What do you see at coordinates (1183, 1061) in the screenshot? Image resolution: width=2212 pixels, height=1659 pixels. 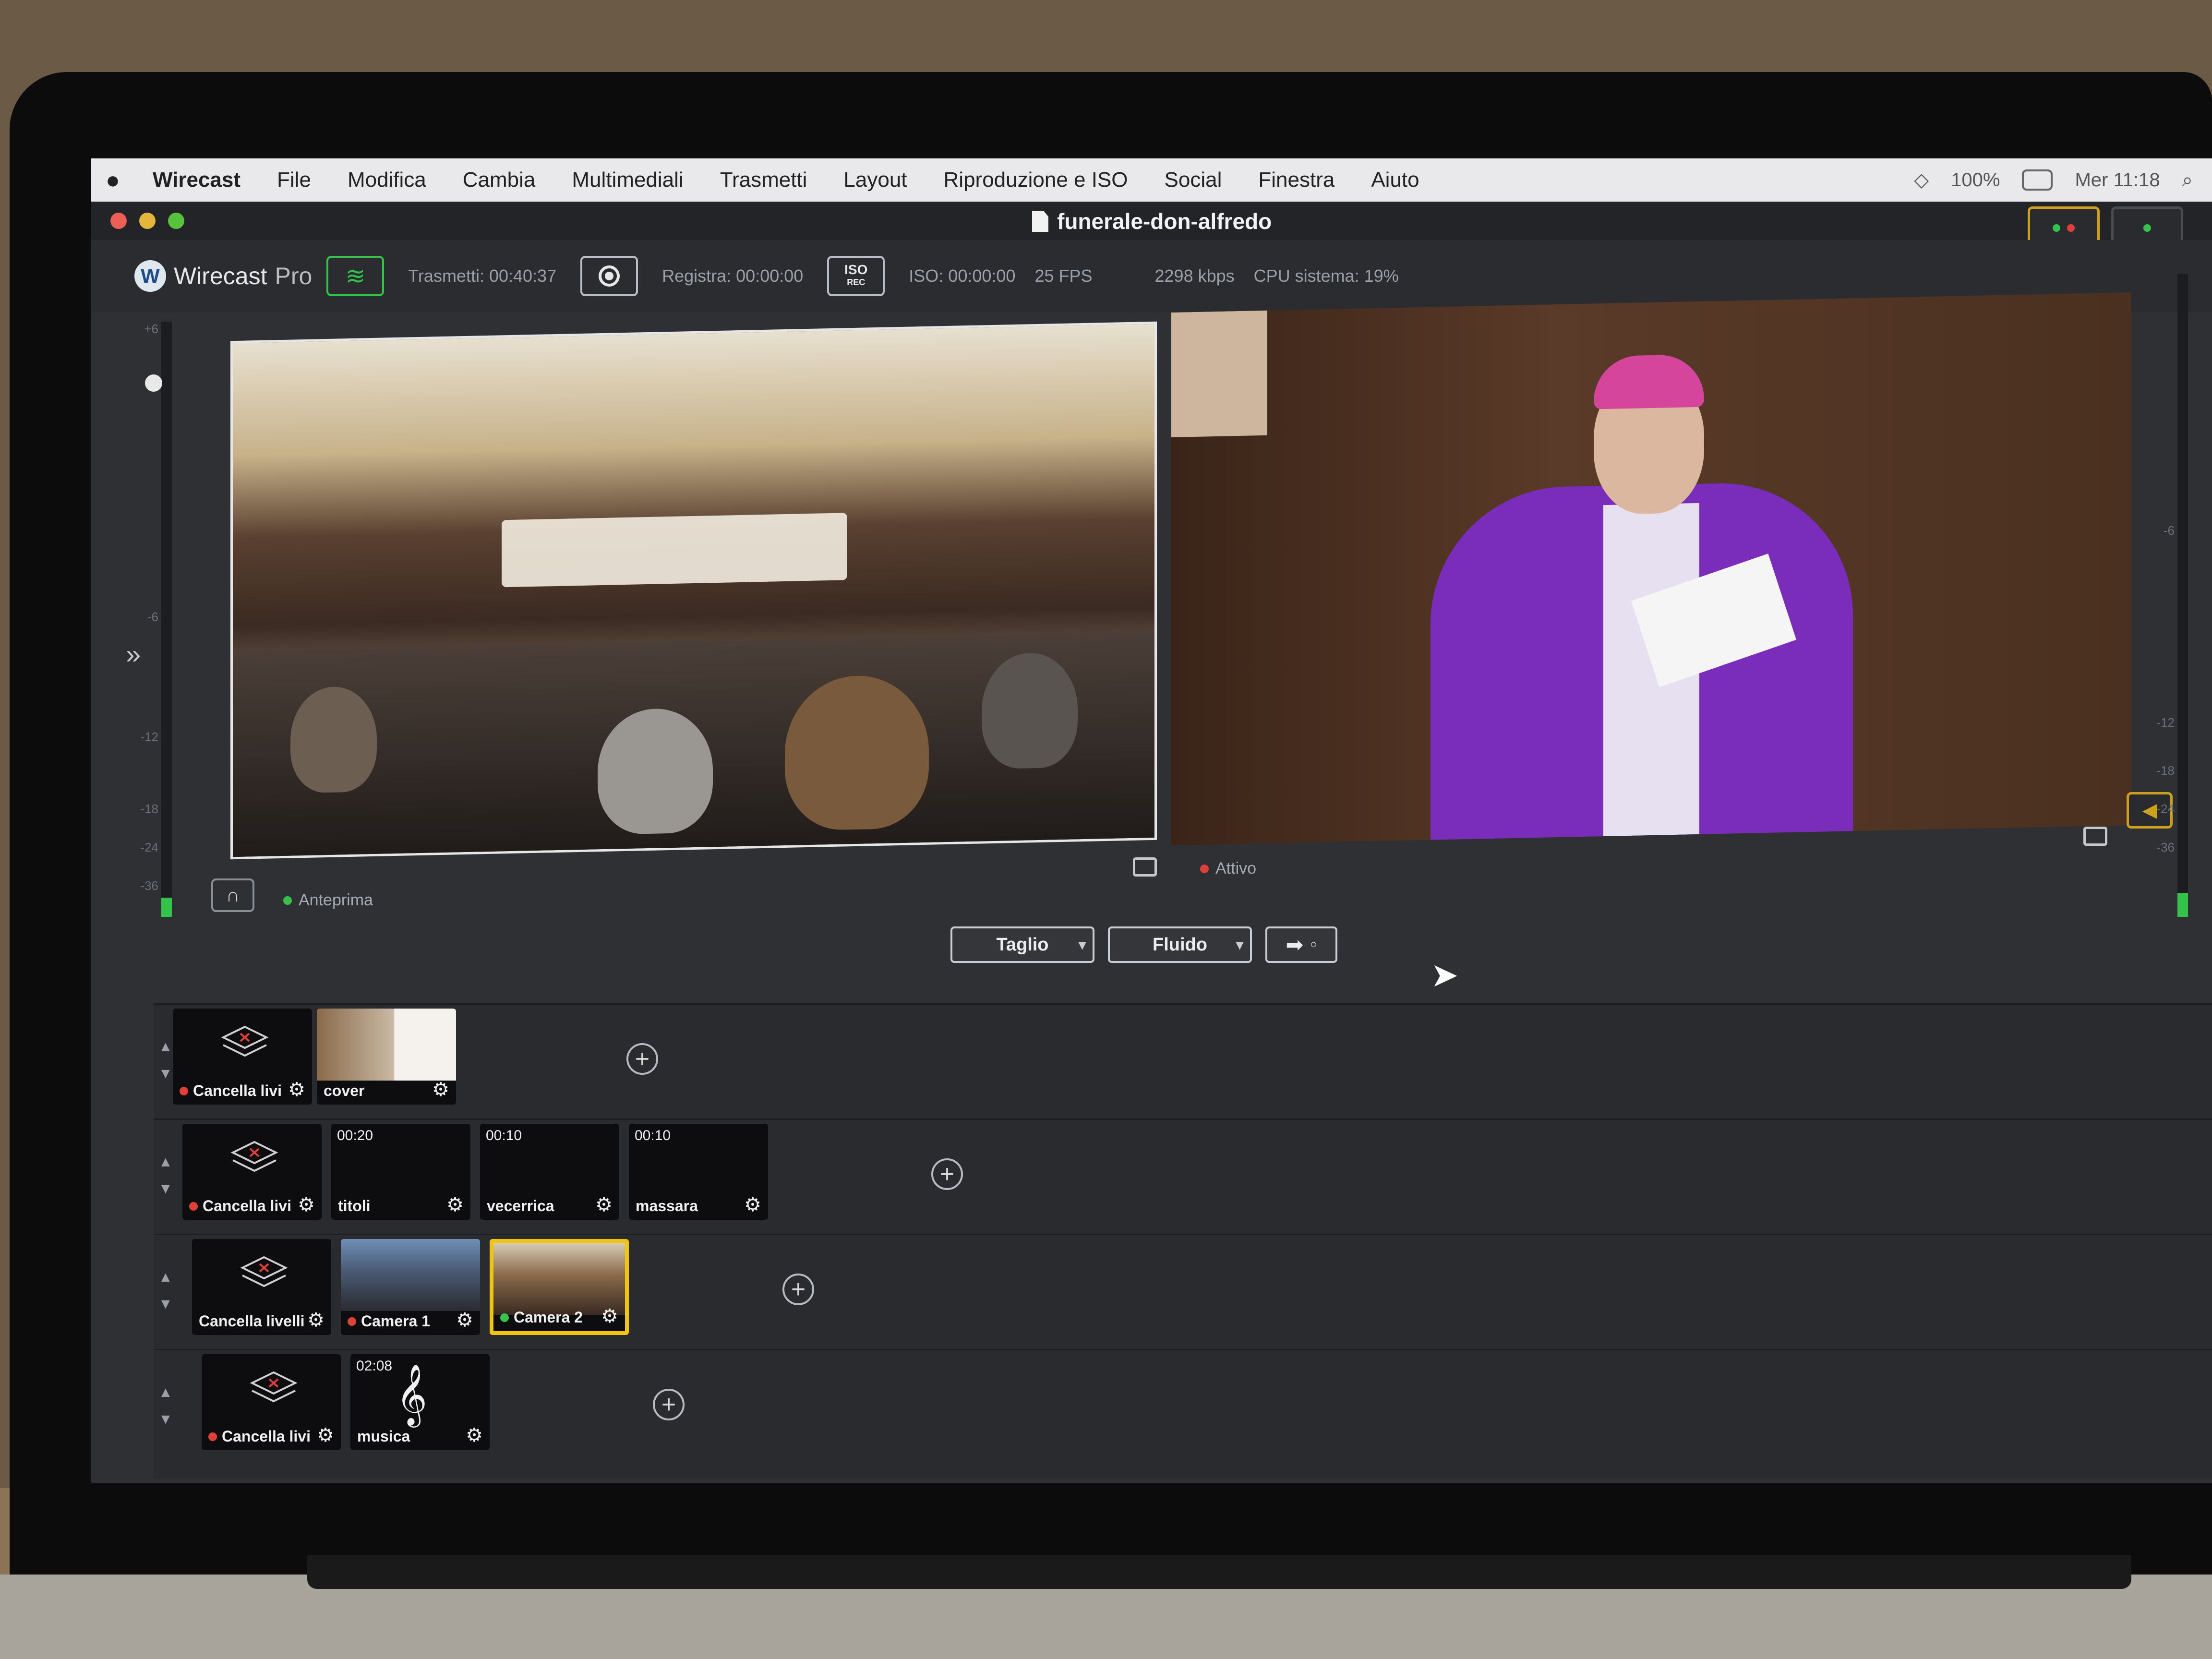 I see `layer-row-1: ▲ ▼ Cancella livi ⚙ cover ⚙ +` at bounding box center [1183, 1061].